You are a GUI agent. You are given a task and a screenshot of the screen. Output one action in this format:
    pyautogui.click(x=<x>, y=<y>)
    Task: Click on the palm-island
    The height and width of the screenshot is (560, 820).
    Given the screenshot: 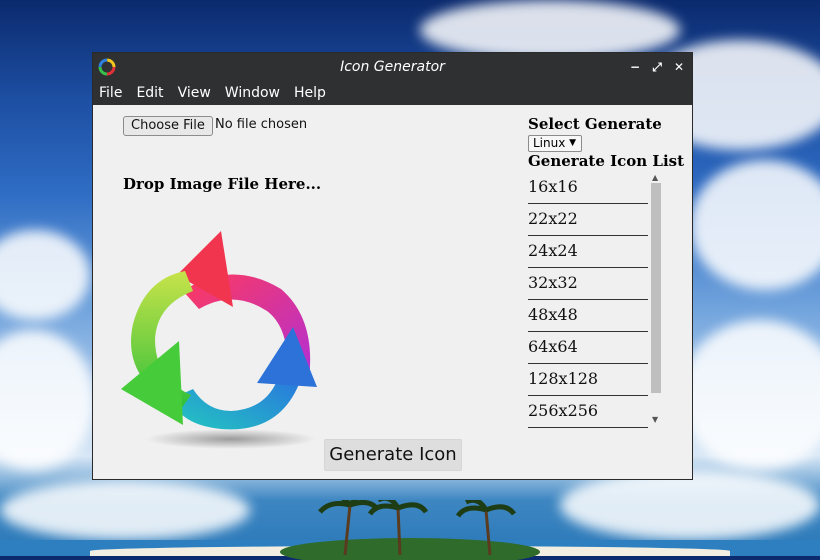 What is the action you would take?
    pyautogui.click(x=410, y=530)
    